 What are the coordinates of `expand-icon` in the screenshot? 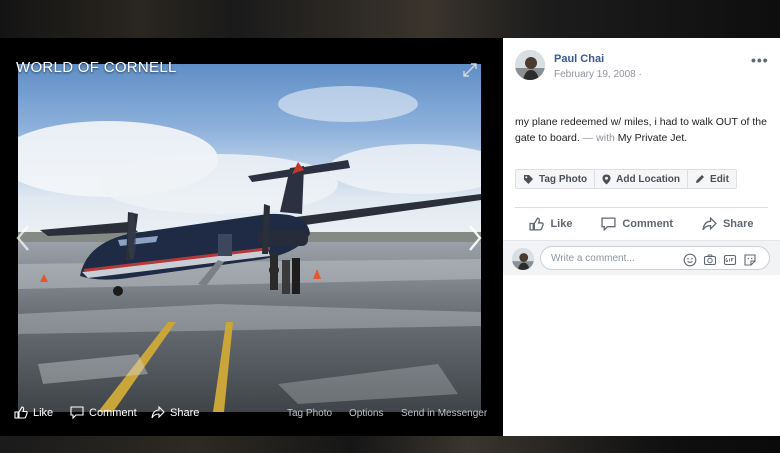 It's located at (470, 70).